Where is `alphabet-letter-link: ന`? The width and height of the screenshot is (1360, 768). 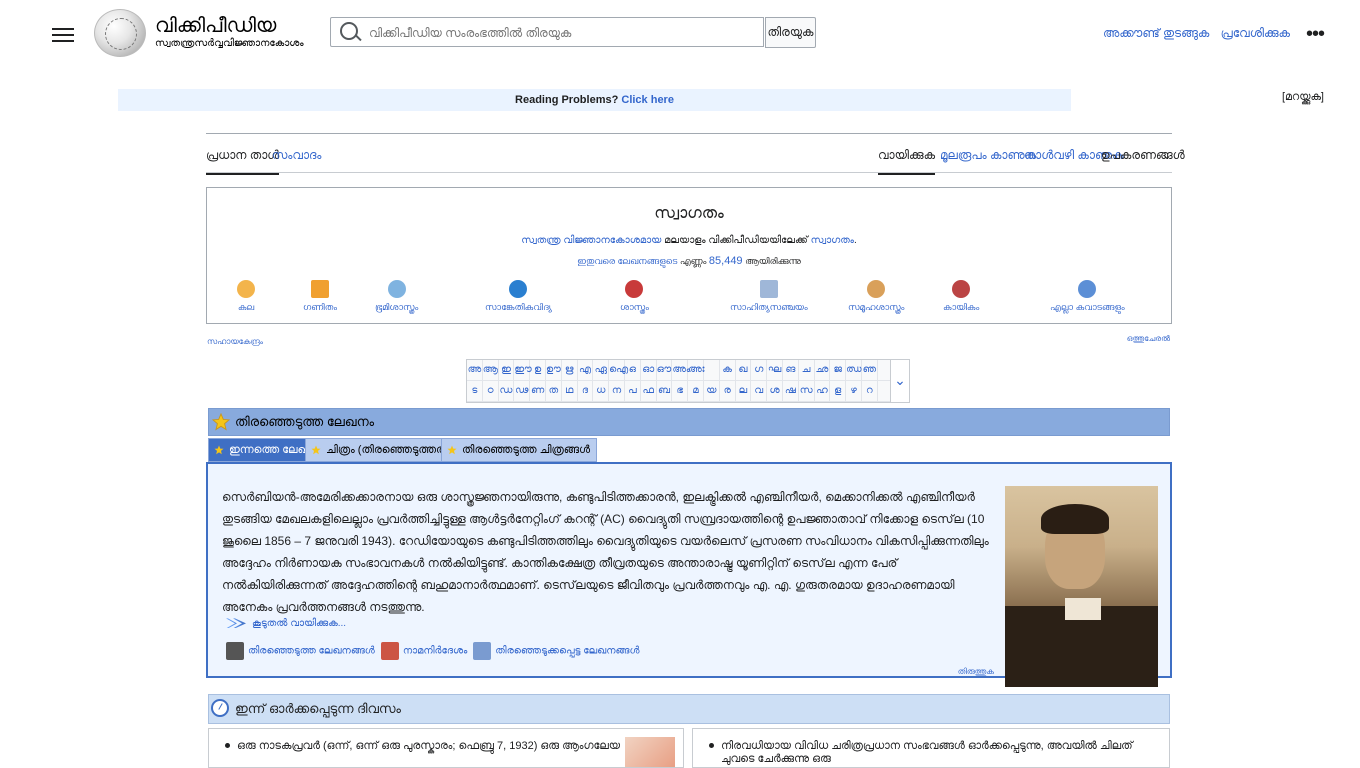
alphabet-letter-link: ന is located at coordinates (617, 391).